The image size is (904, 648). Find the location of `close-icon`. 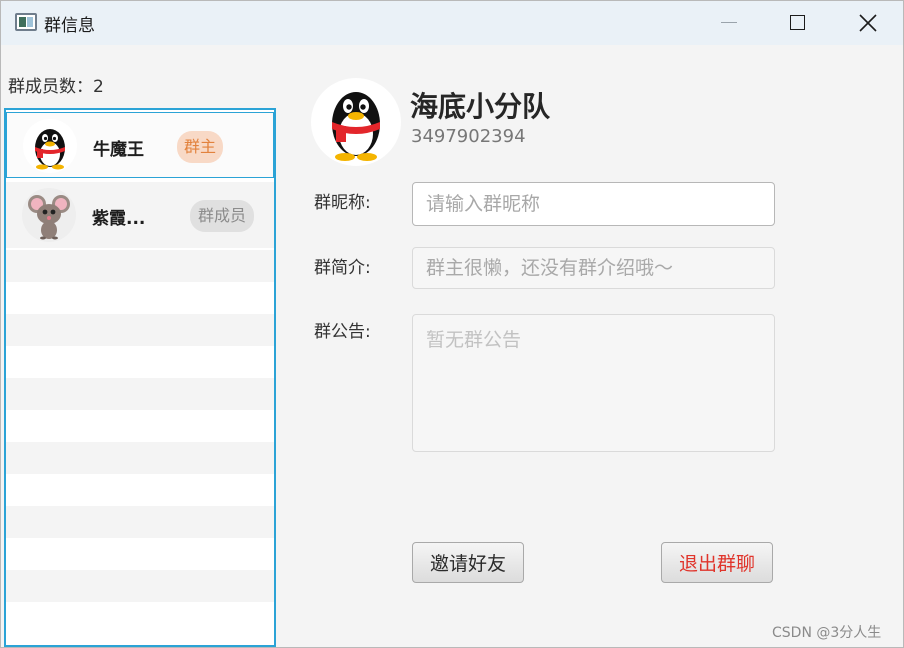

close-icon is located at coordinates (868, 23).